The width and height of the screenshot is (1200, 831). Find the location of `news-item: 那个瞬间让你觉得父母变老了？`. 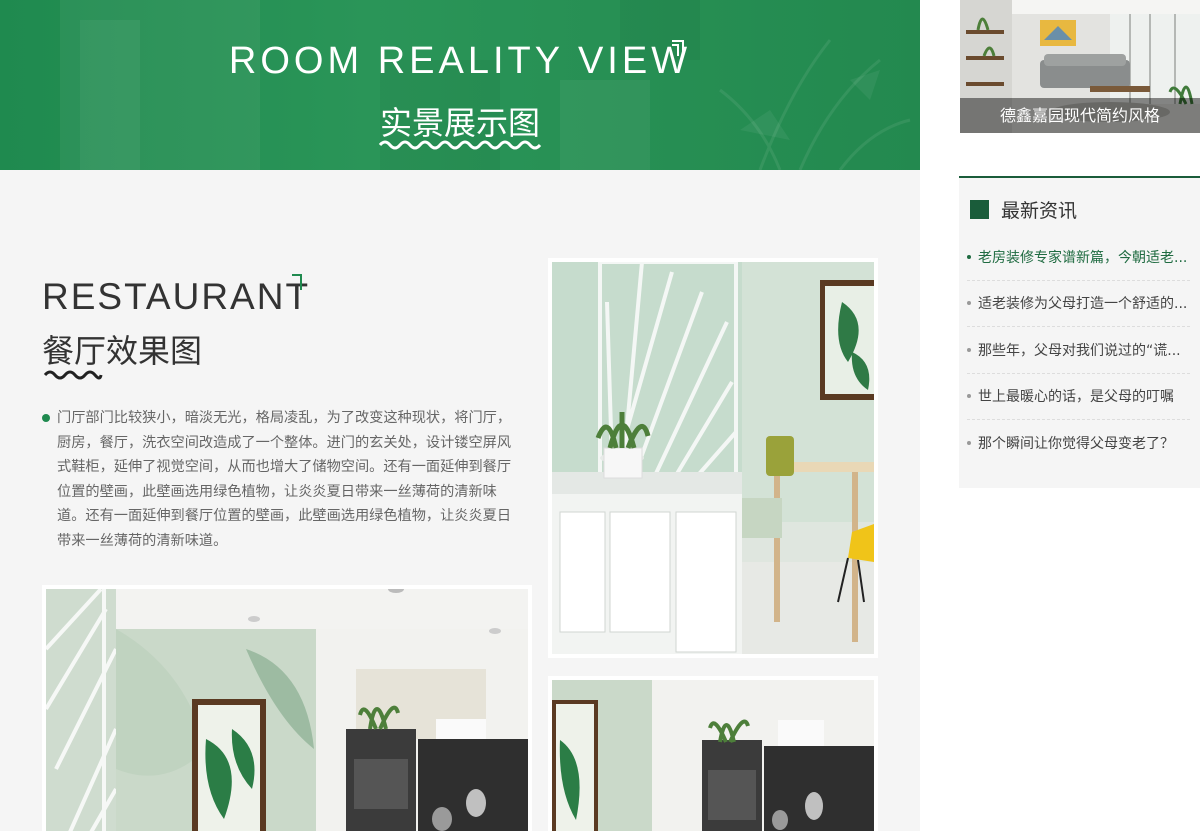

news-item: 那个瞬间让你觉得父母变老了？ is located at coordinates (1078, 443).